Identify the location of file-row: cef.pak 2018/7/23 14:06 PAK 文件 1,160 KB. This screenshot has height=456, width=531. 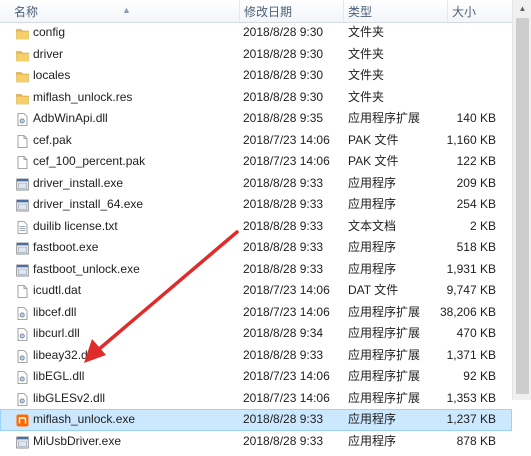
(256, 141).